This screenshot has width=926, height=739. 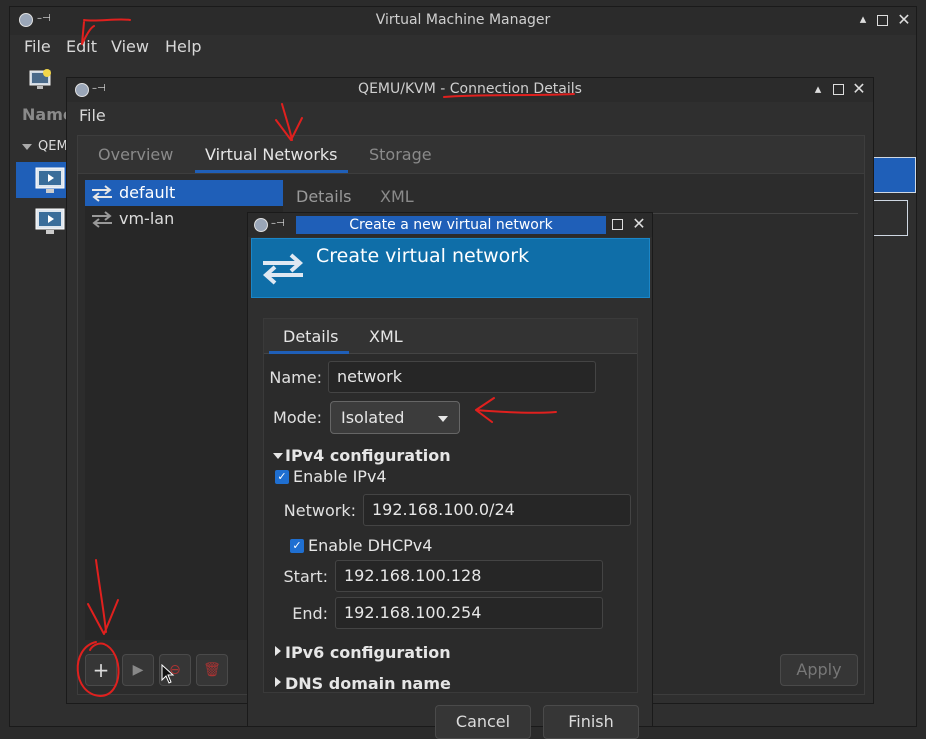 I want to click on dialog-titlebar: –⊣ Create a new virtual network ✕, so click(x=450, y=225).